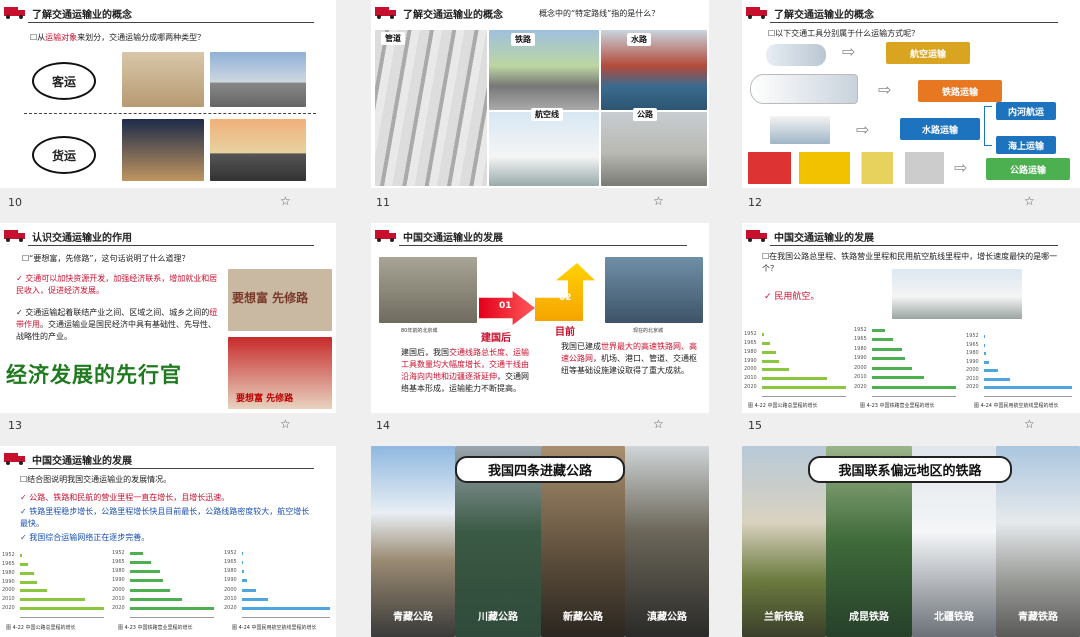 This screenshot has height=637, width=1080. Describe the element at coordinates (869, 617) in the screenshot. I see `rail-label: 成昆铁路` at that location.